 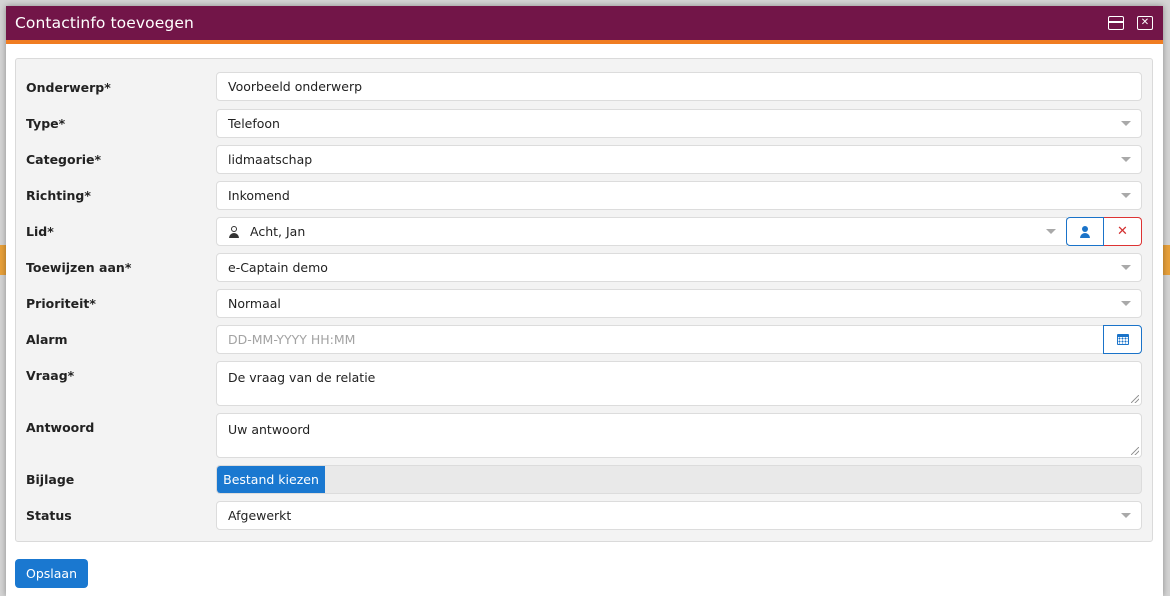 What do you see at coordinates (254, 303) in the screenshot?
I see `prioriteit-value: Normaal` at bounding box center [254, 303].